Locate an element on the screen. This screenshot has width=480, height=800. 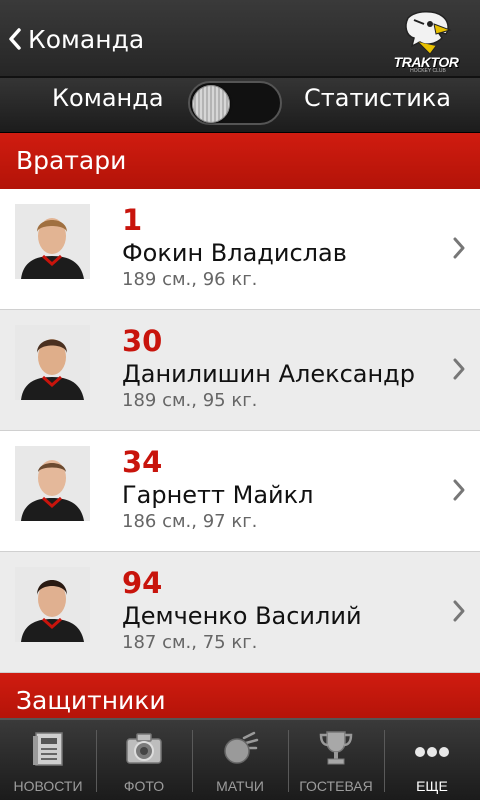
team-logo: TRAKTOR HOCKEY CLUB is located at coordinates (426, 41).